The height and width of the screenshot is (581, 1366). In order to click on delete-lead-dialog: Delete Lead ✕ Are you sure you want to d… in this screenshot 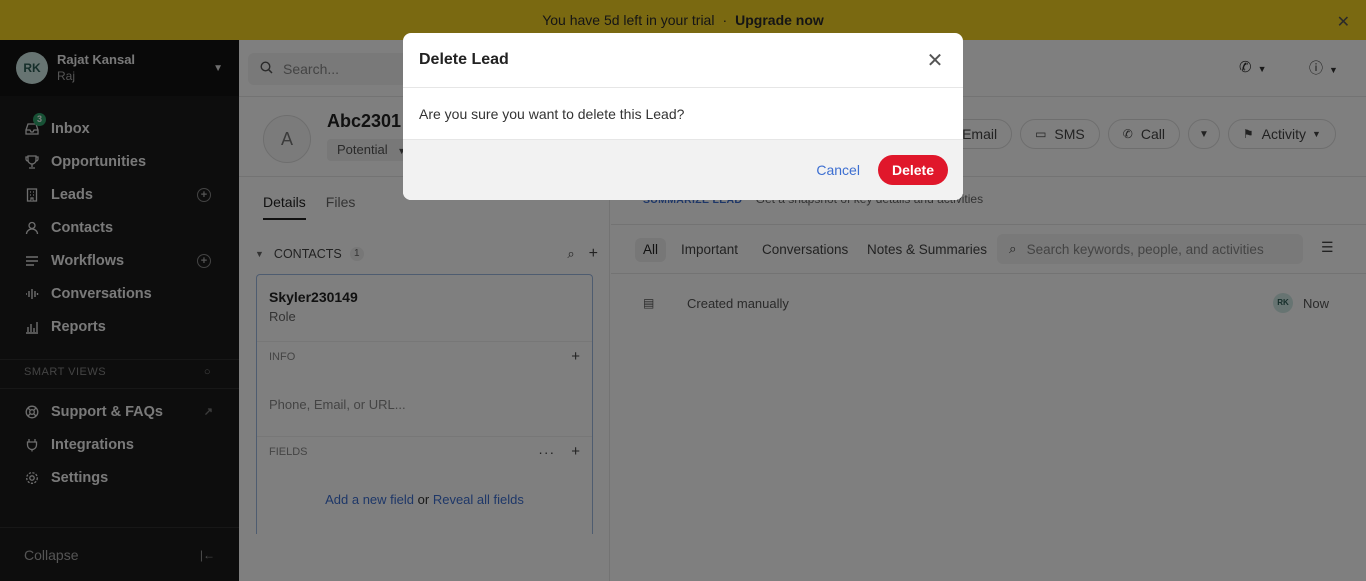, I will do `click(683, 116)`.